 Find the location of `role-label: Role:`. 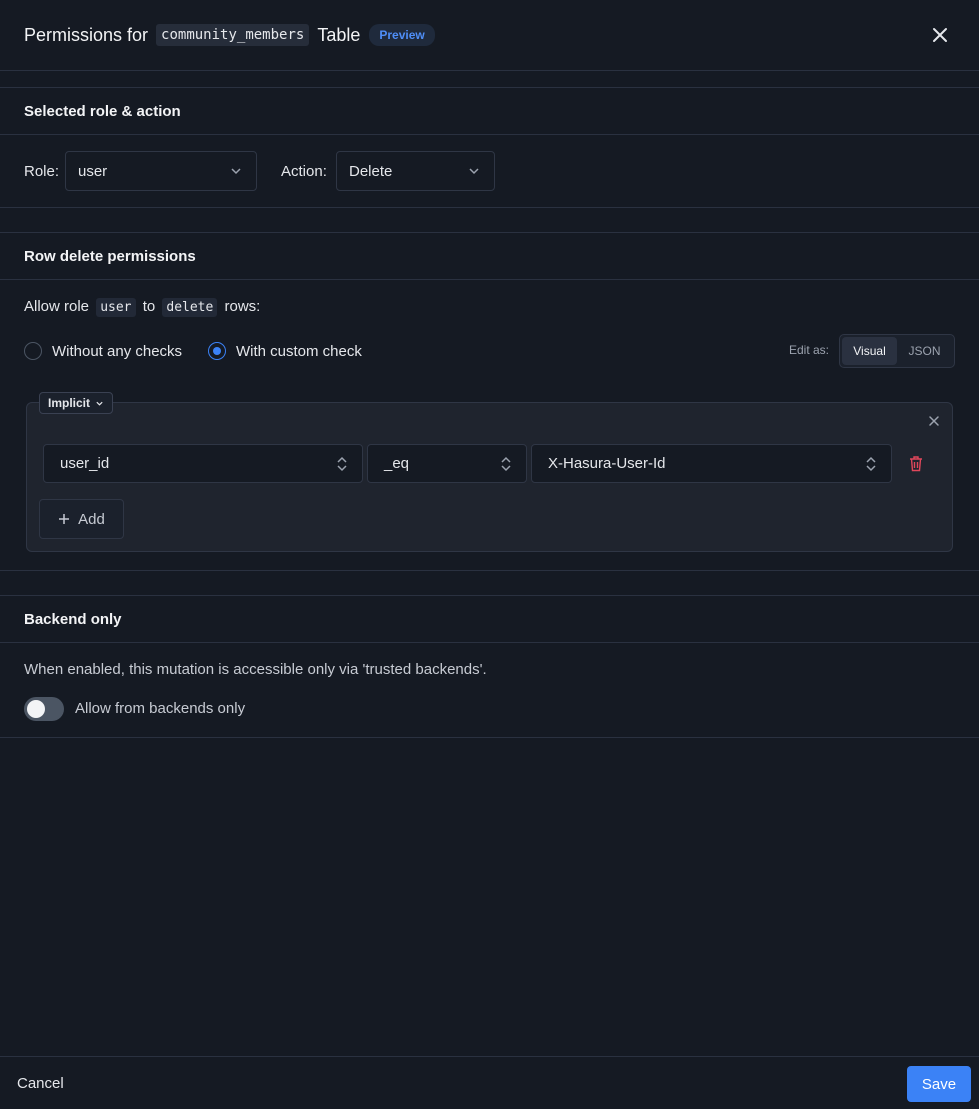

role-label: Role: is located at coordinates (42, 171).